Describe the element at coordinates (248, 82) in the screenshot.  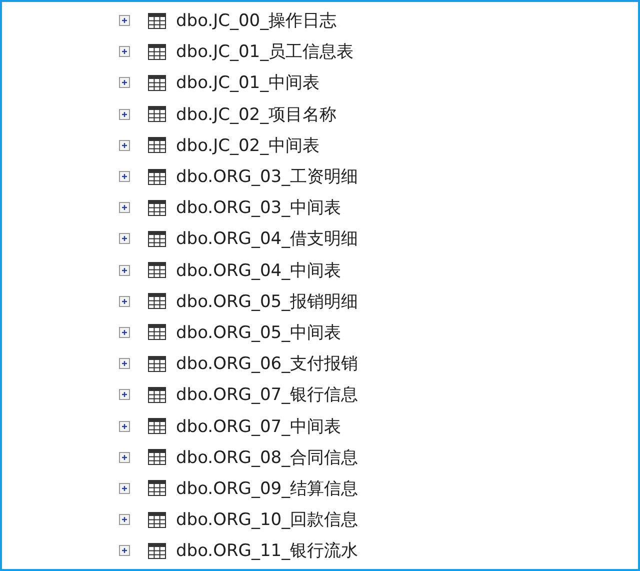
I see `tree-item-label: dbo.JC_01_中间表` at that location.